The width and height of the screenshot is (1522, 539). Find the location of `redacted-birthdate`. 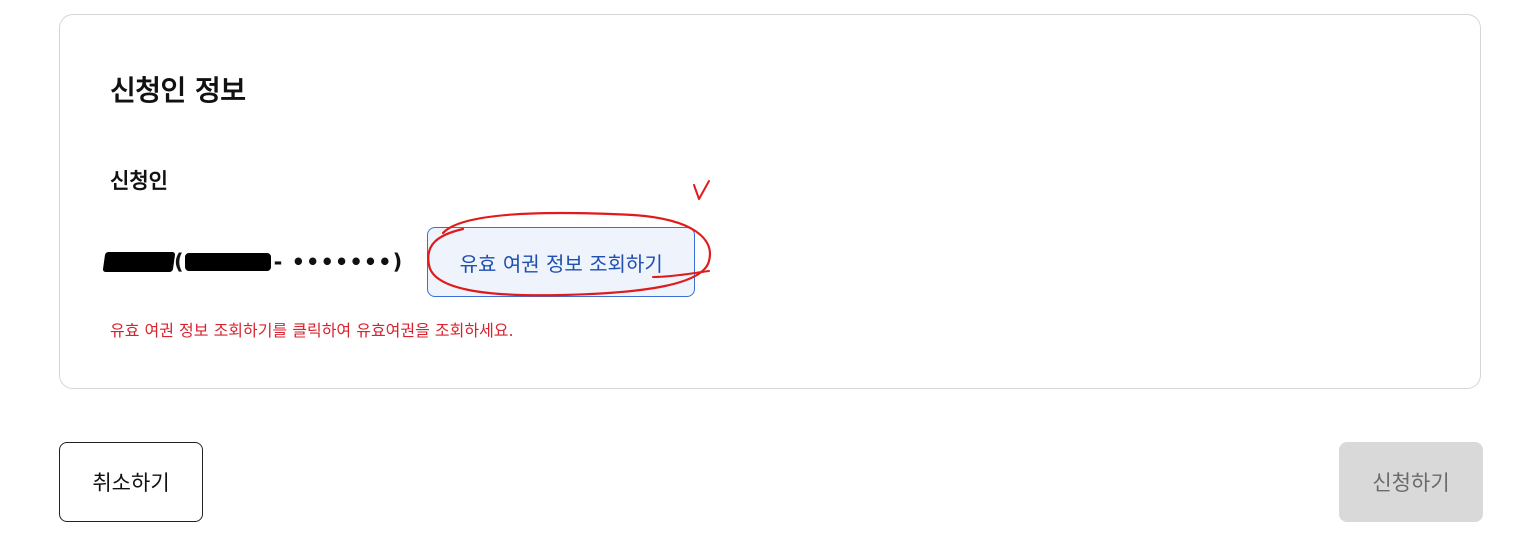

redacted-birthdate is located at coordinates (227, 262).